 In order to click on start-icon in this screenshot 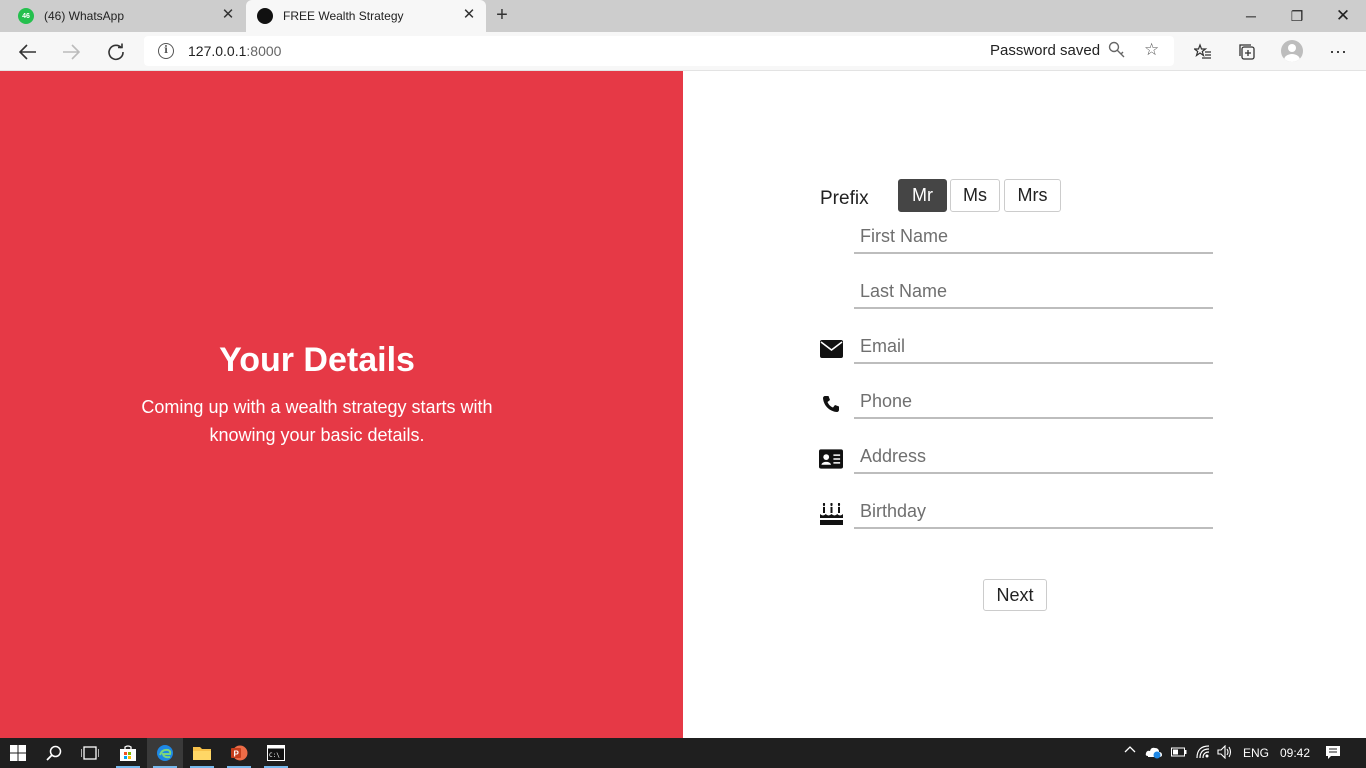, I will do `click(18, 753)`.